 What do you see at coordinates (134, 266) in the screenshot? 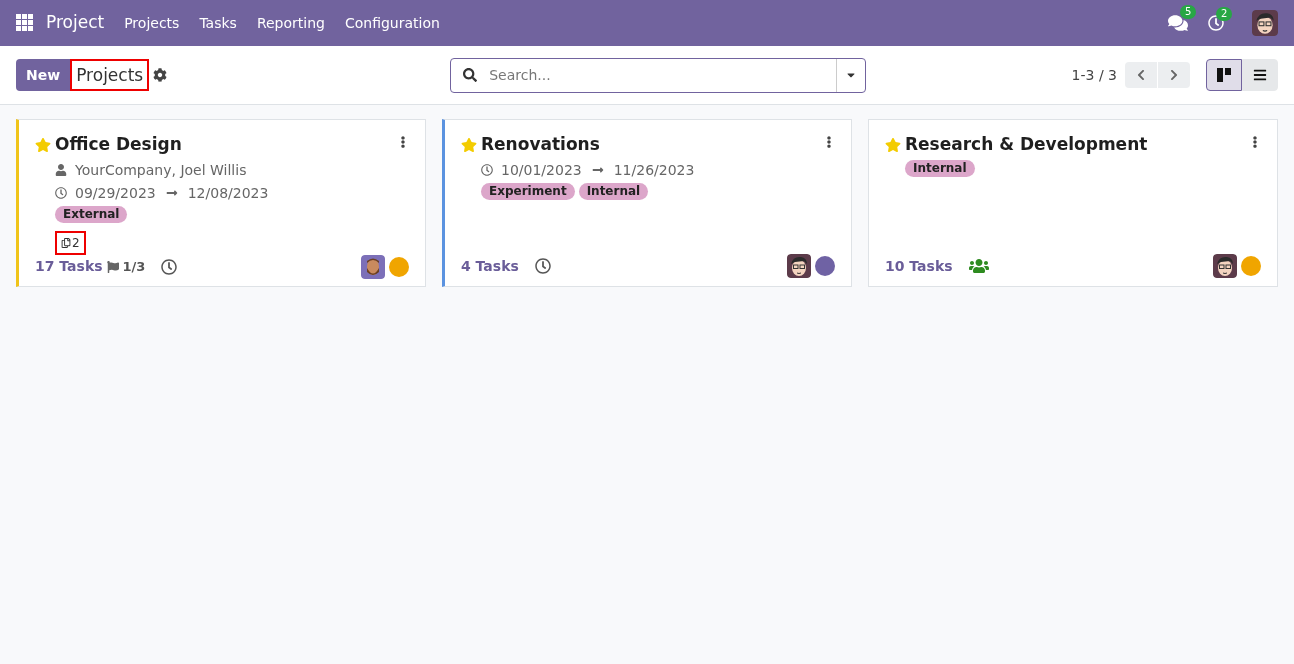
I see `milestones-count: 1/3` at bounding box center [134, 266].